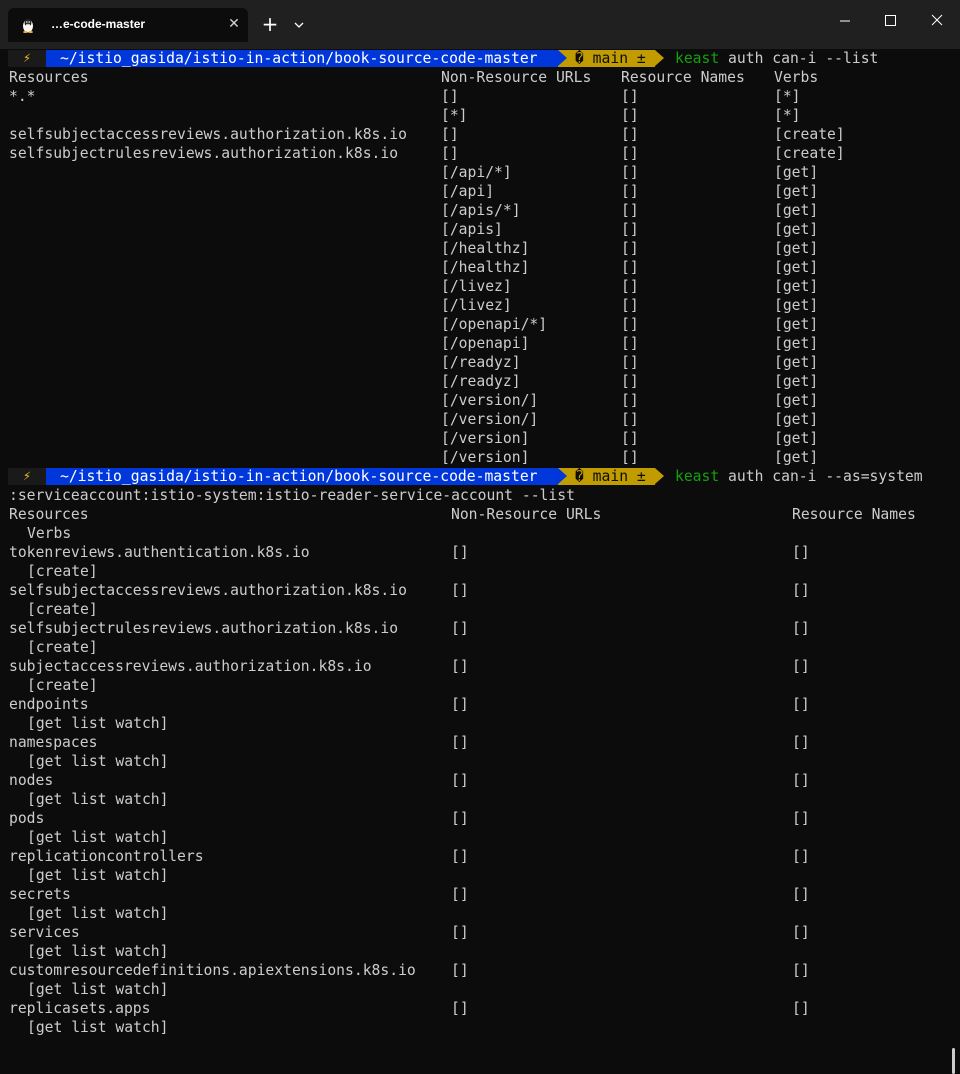 Image resolution: width=960 pixels, height=1074 pixels. What do you see at coordinates (49, 77) in the screenshot?
I see `column-header: Resources` at bounding box center [49, 77].